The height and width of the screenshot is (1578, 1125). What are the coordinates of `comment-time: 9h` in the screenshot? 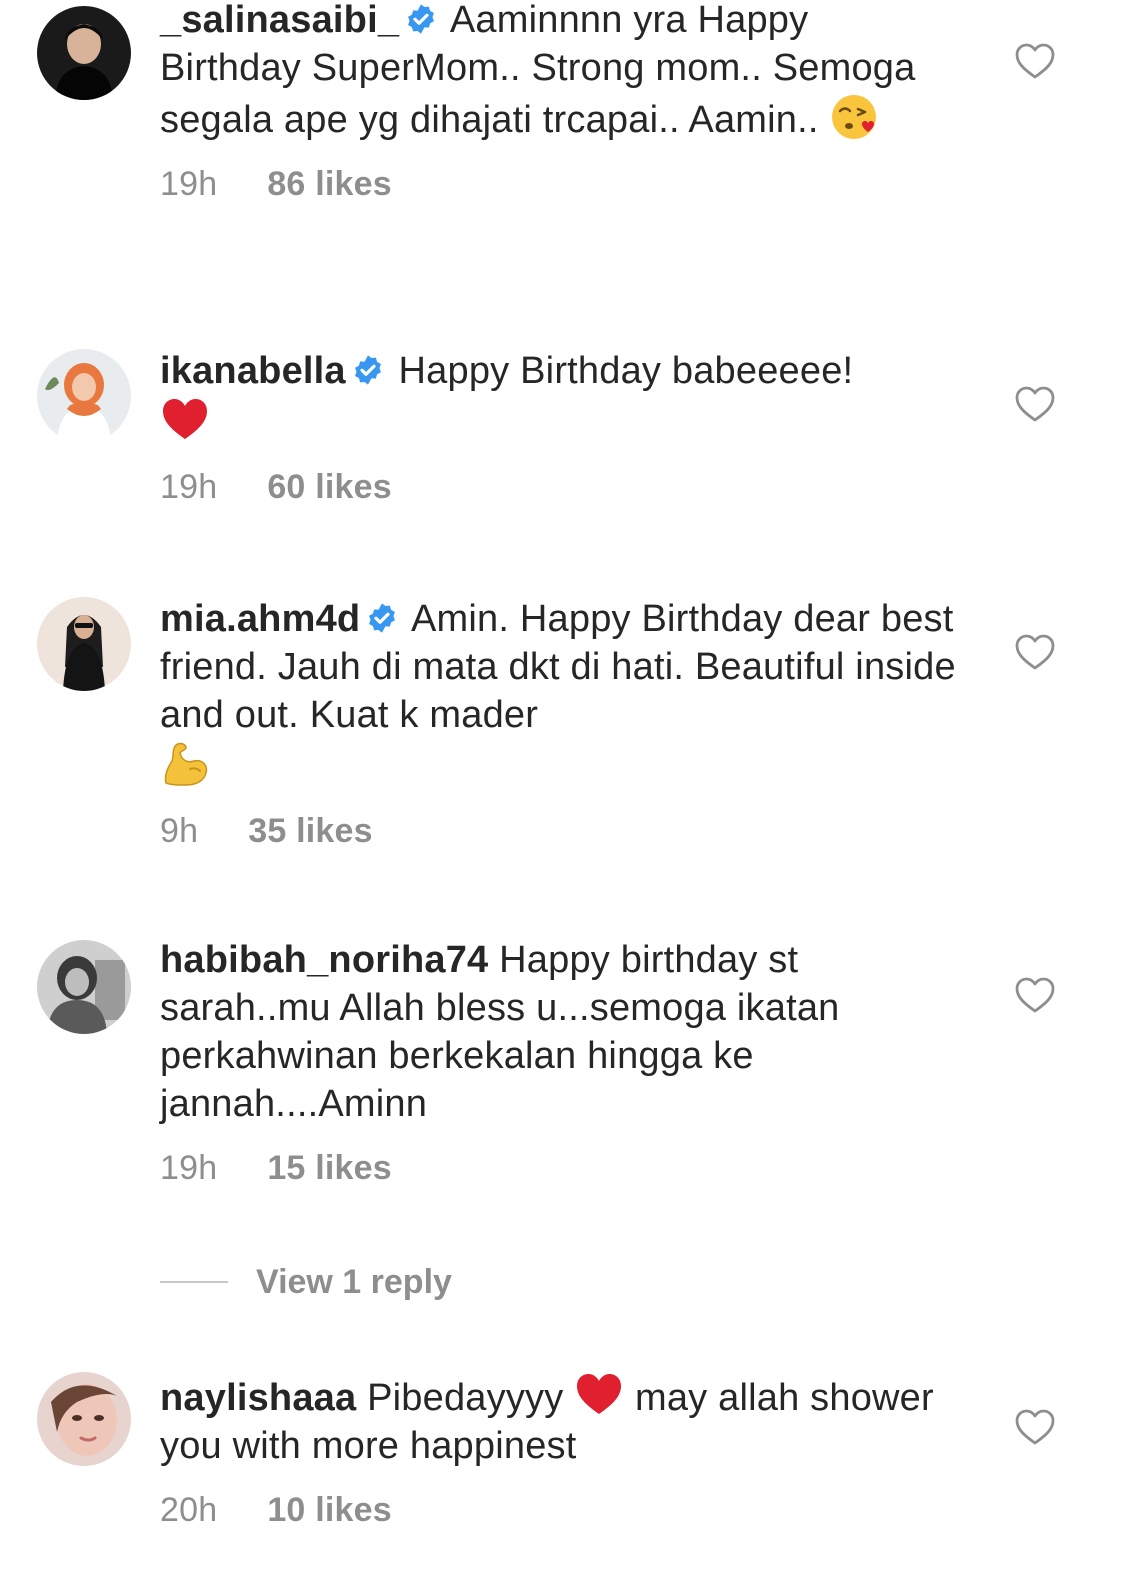 It's located at (179, 831).